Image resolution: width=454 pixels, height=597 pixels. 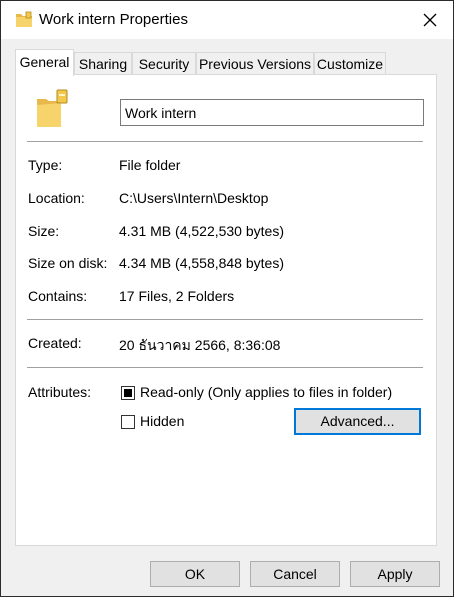 What do you see at coordinates (272, 112) in the screenshot?
I see `folder-name-input` at bounding box center [272, 112].